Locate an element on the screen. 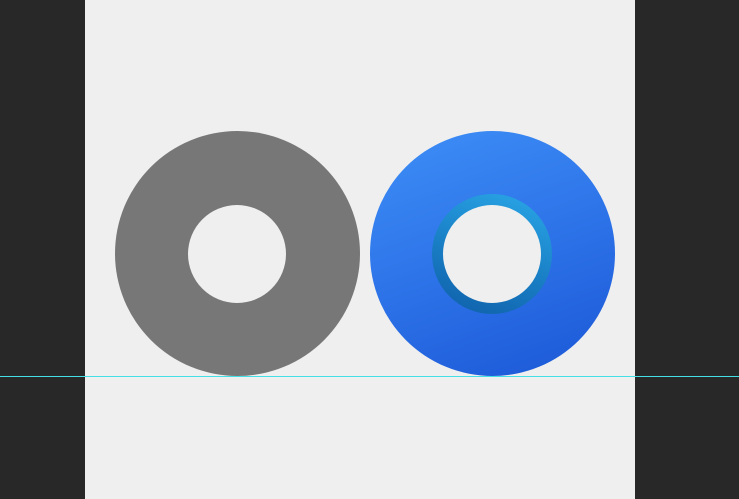  horizontal-guide-line is located at coordinates (369, 376).